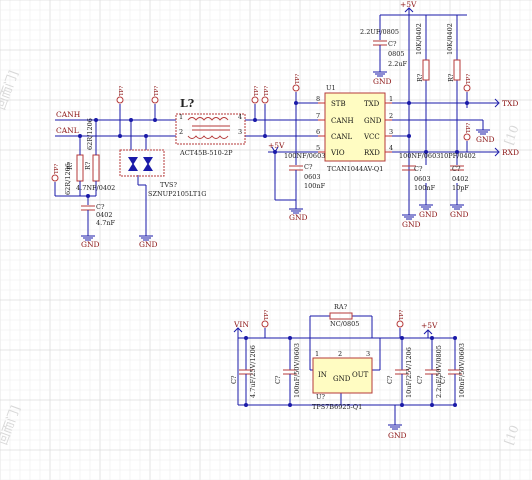 This screenshot has height=480, width=532. Describe the element at coordinates (439, 371) in the screenshot. I see `capacitor-bottom-value: 2.2uF/50V/0805` at that location.